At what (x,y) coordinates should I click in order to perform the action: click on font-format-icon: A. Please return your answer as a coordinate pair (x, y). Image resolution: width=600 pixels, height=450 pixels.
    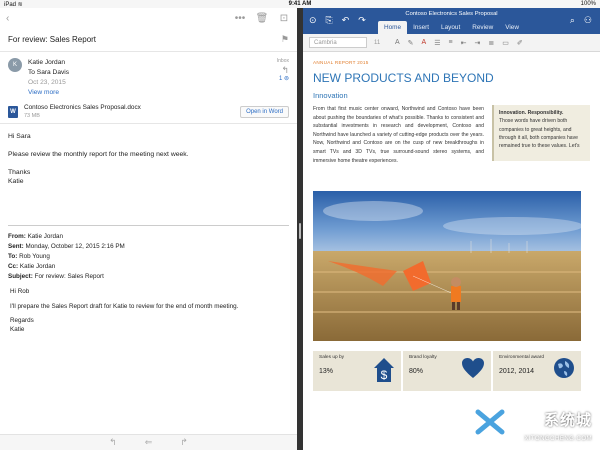
    Looking at the image, I should click on (397, 42).